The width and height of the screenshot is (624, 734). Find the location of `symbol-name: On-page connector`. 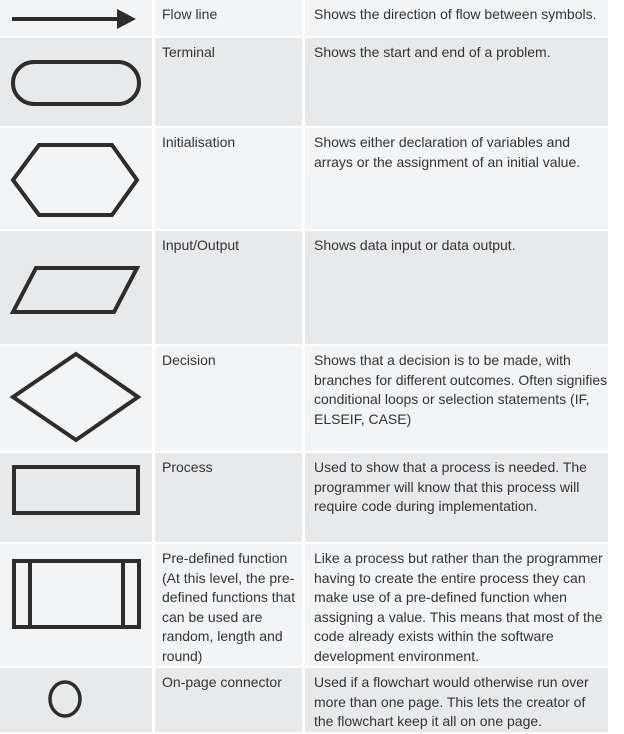

symbol-name: On-page connector is located at coordinates (228, 700).